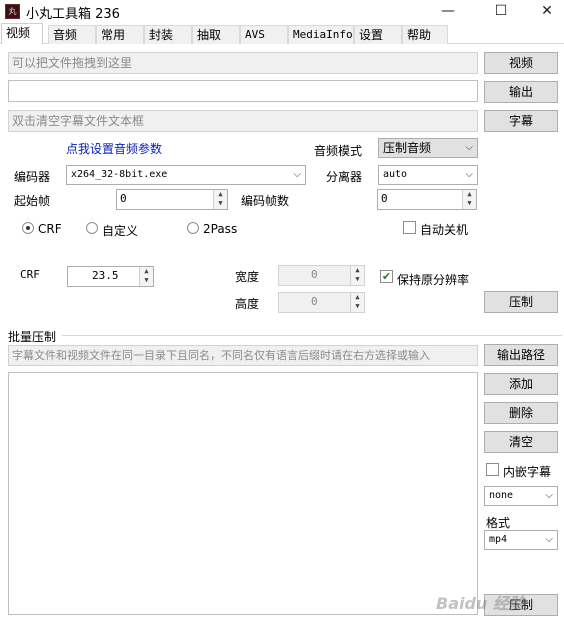 This screenshot has height=639, width=564. Describe the element at coordinates (120, 231) in the screenshot. I see `custom-radio-label: 自定义` at that location.